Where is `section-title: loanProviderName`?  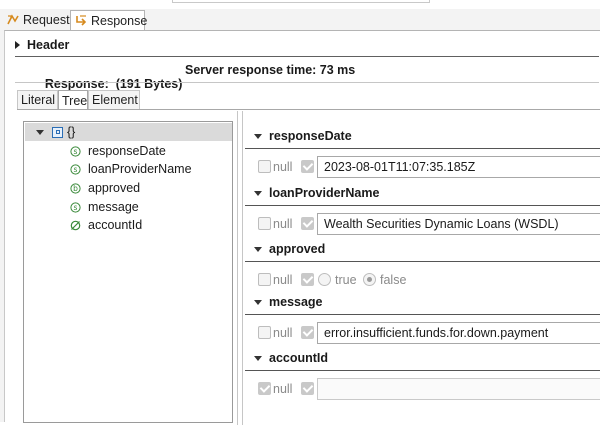
section-title: loanProviderName is located at coordinates (324, 193).